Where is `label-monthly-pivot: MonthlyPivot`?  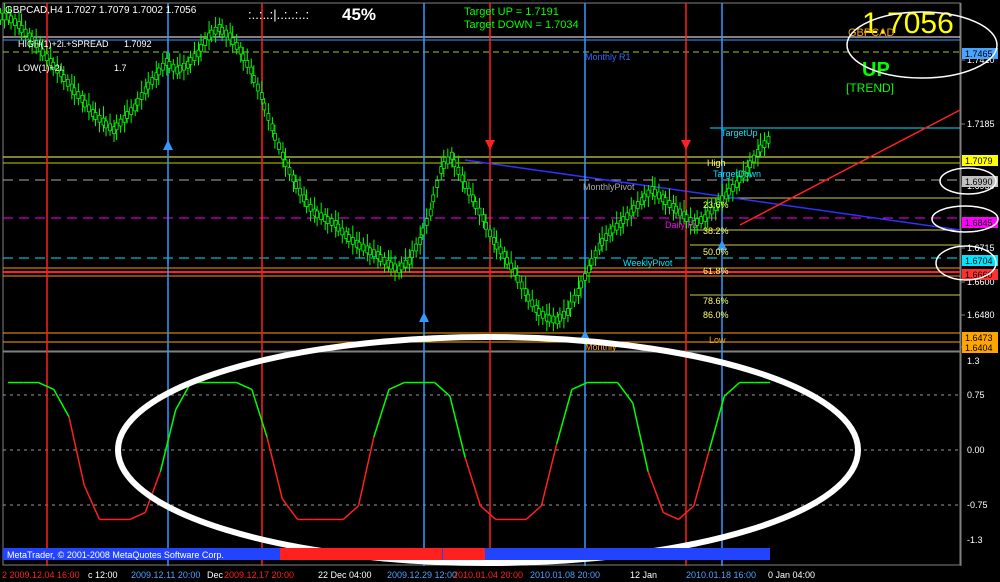
label-monthly-pivot: MonthlyPivot is located at coordinates (609, 187).